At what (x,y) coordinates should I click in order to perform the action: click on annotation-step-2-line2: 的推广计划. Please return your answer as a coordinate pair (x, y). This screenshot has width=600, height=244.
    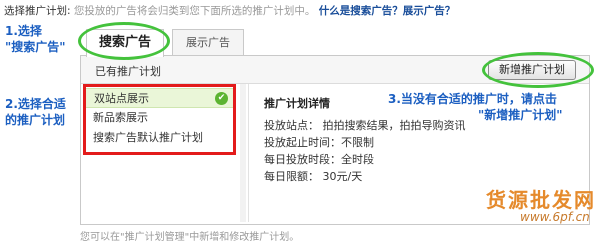
    Looking at the image, I should click on (35, 120).